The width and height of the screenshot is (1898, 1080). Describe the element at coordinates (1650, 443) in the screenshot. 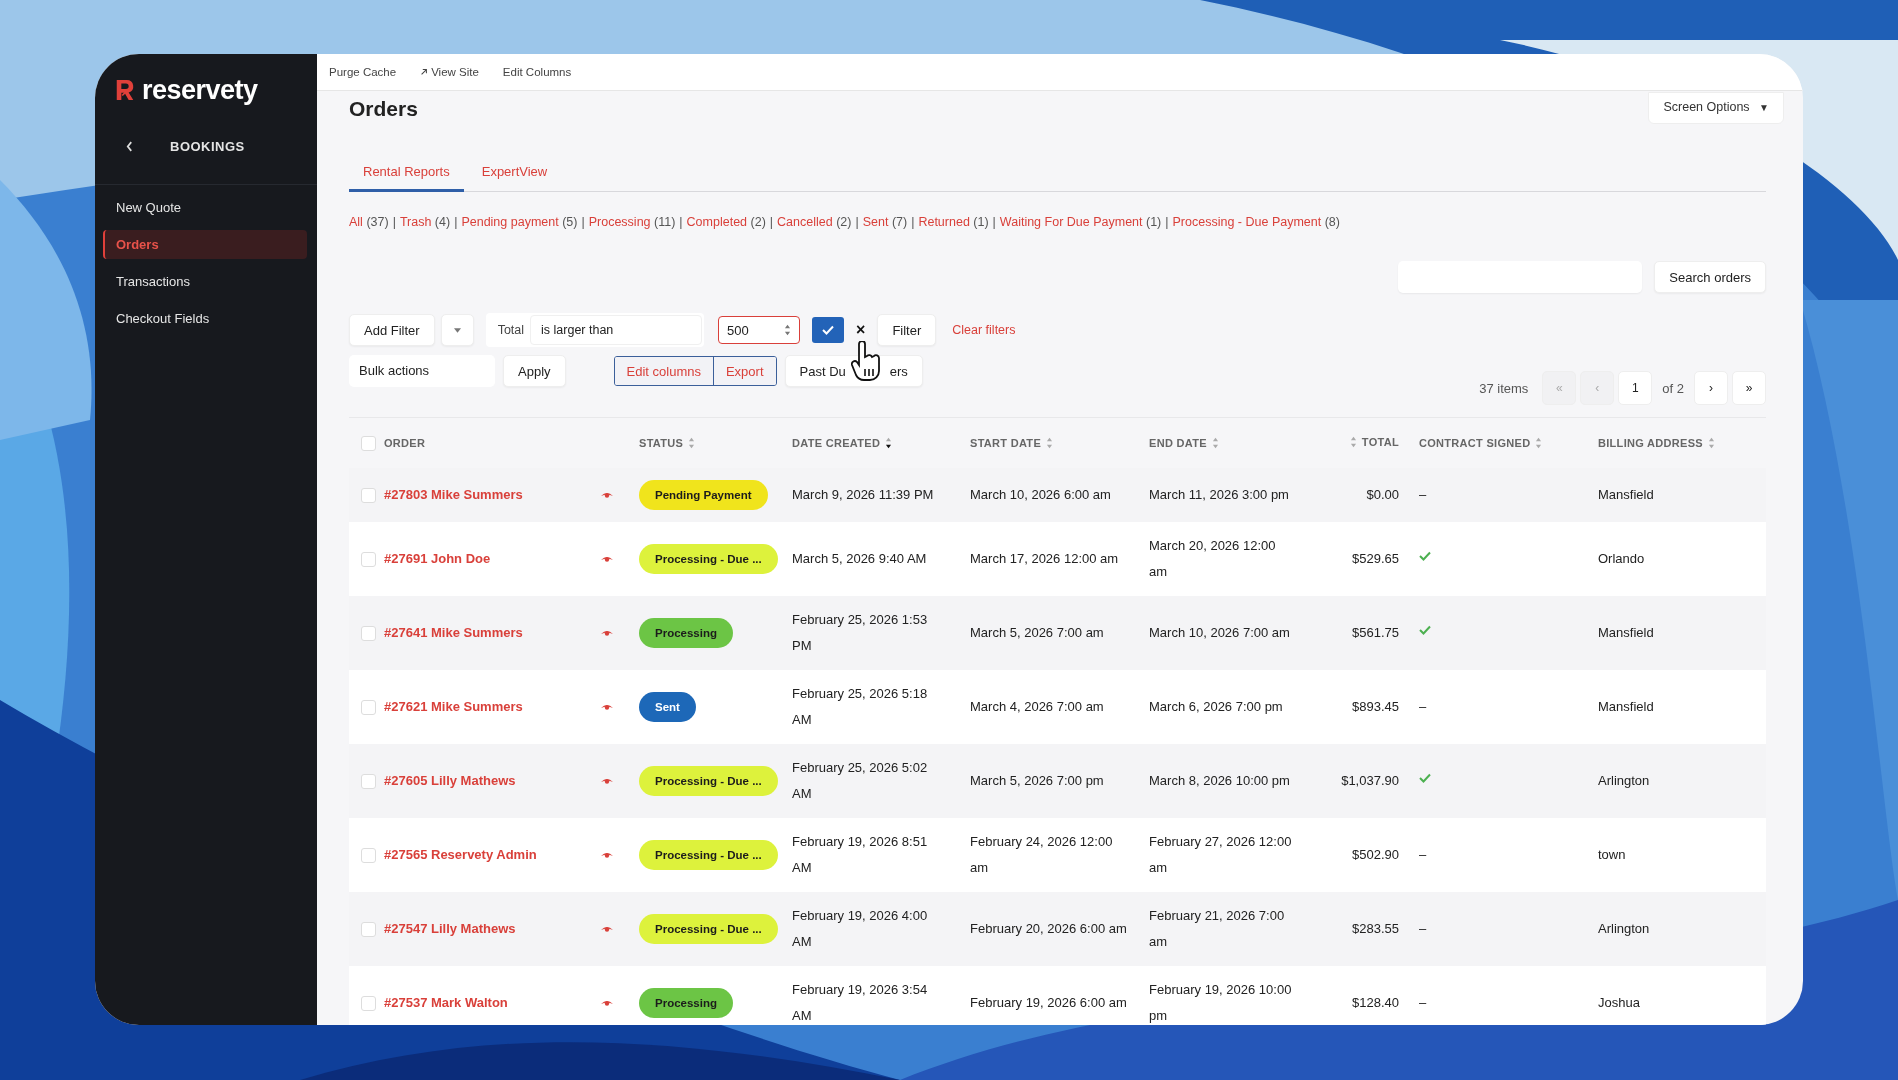

I see `column-header: BILLING ADDRESS` at that location.